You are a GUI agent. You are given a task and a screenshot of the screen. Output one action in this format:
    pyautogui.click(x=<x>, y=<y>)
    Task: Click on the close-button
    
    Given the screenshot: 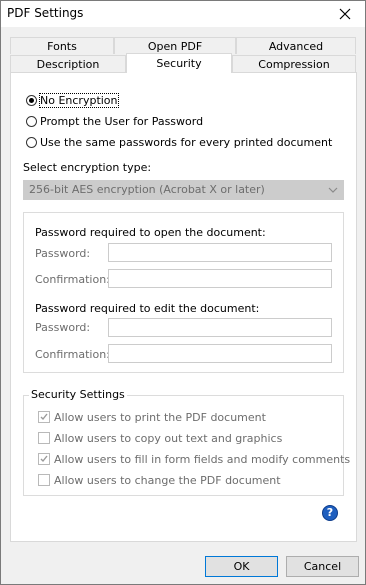 What is the action you would take?
    pyautogui.click(x=345, y=14)
    